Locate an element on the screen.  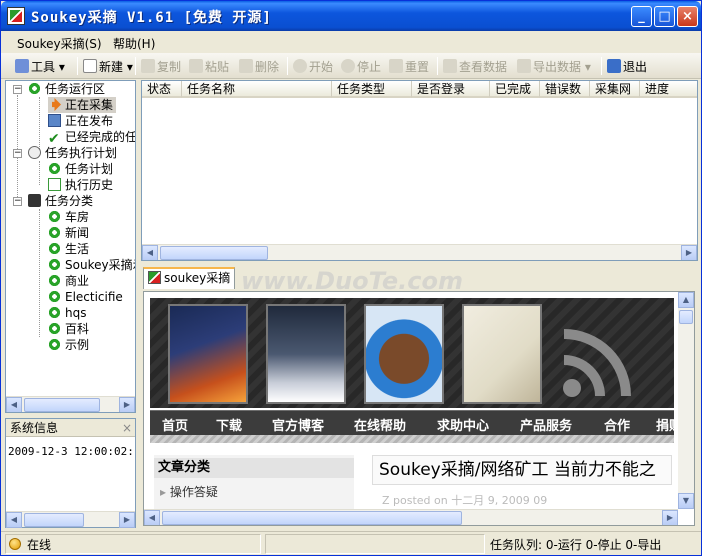
site-nav-link: 产品服务 is located at coordinates (546, 424).